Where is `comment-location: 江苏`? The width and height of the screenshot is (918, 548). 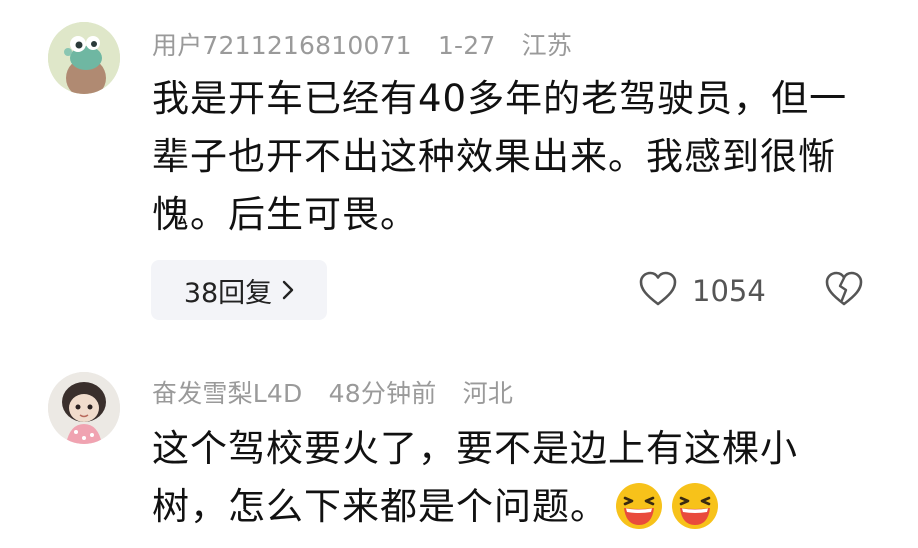 comment-location: 江苏 is located at coordinates (547, 45).